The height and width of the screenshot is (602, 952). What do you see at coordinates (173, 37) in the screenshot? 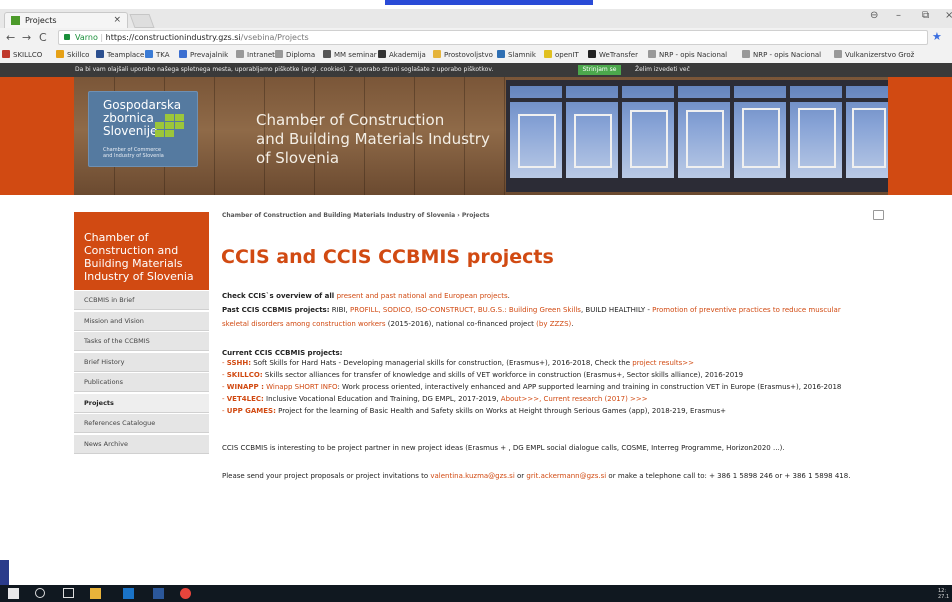
I see `url-host: https://constructionindustry.gzs.si` at bounding box center [173, 37].